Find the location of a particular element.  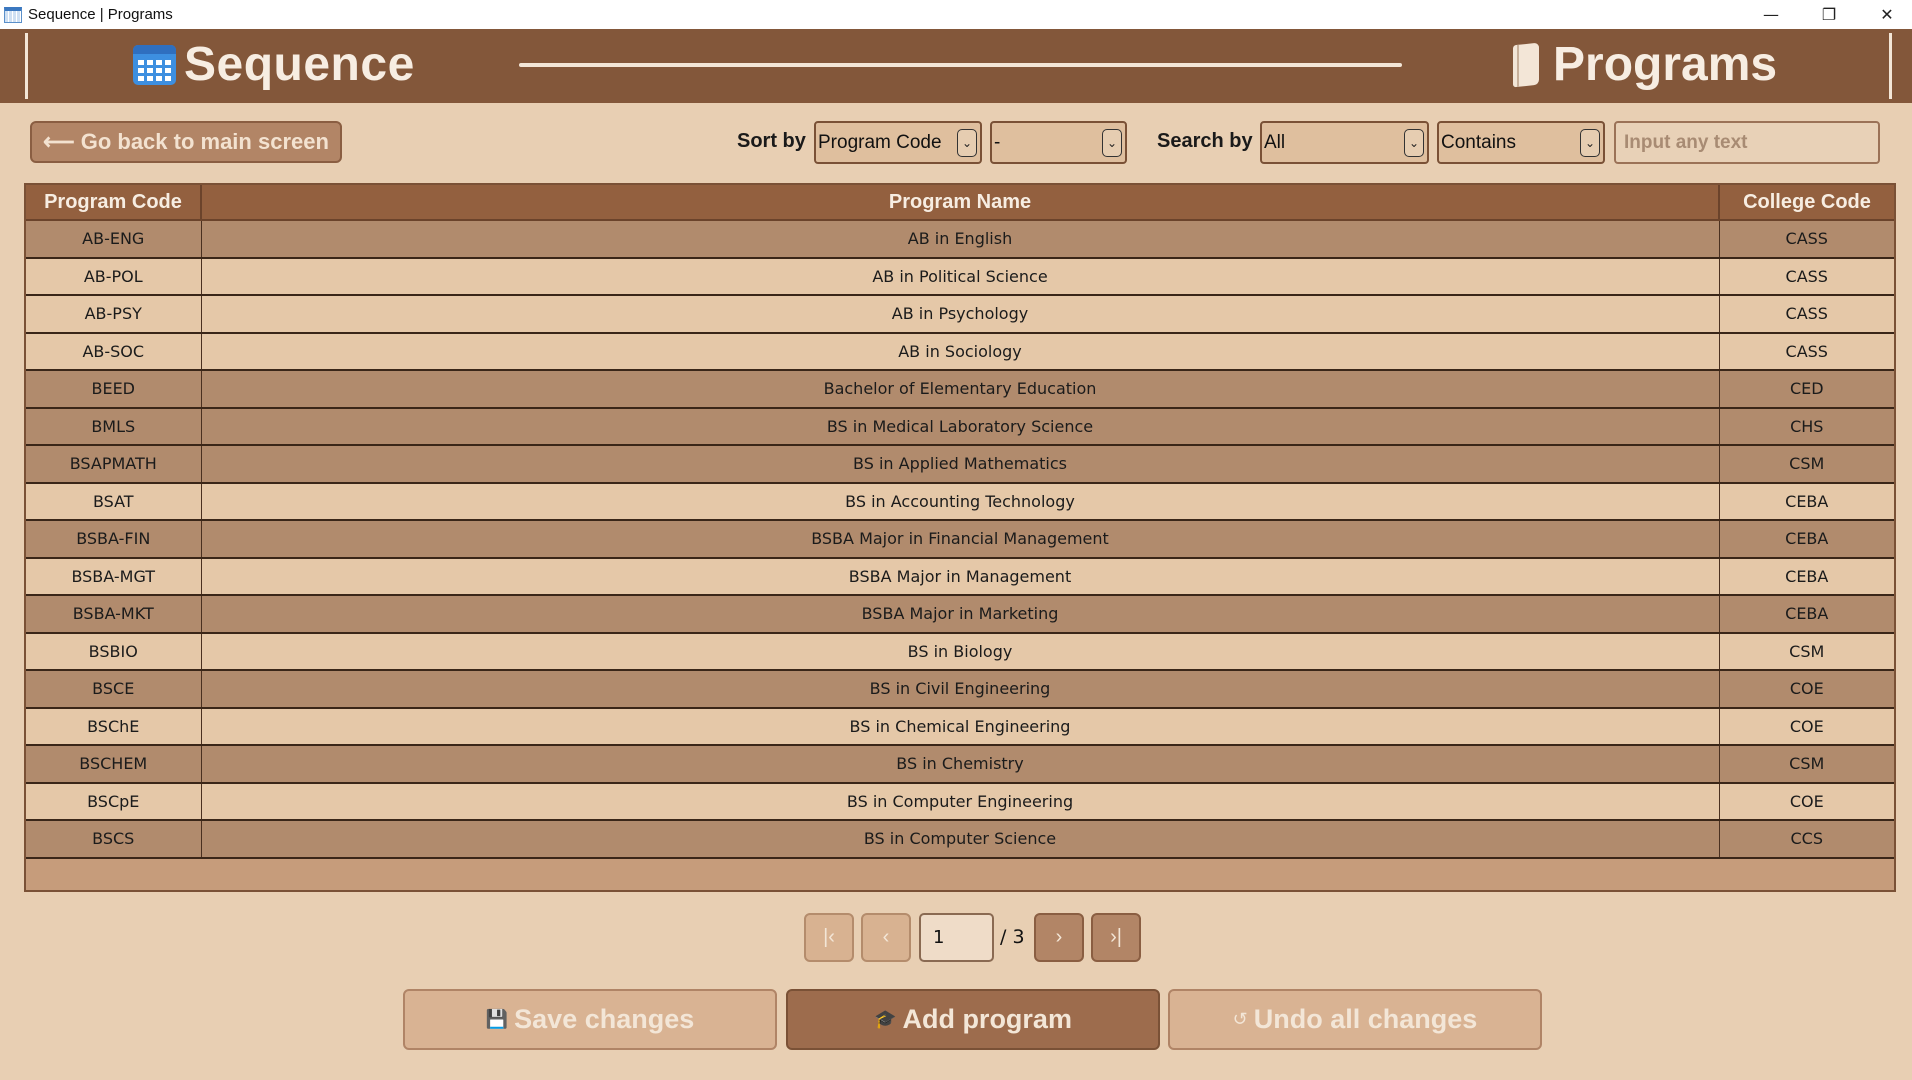

cell-program-name: AB in English is located at coordinates (960, 239).